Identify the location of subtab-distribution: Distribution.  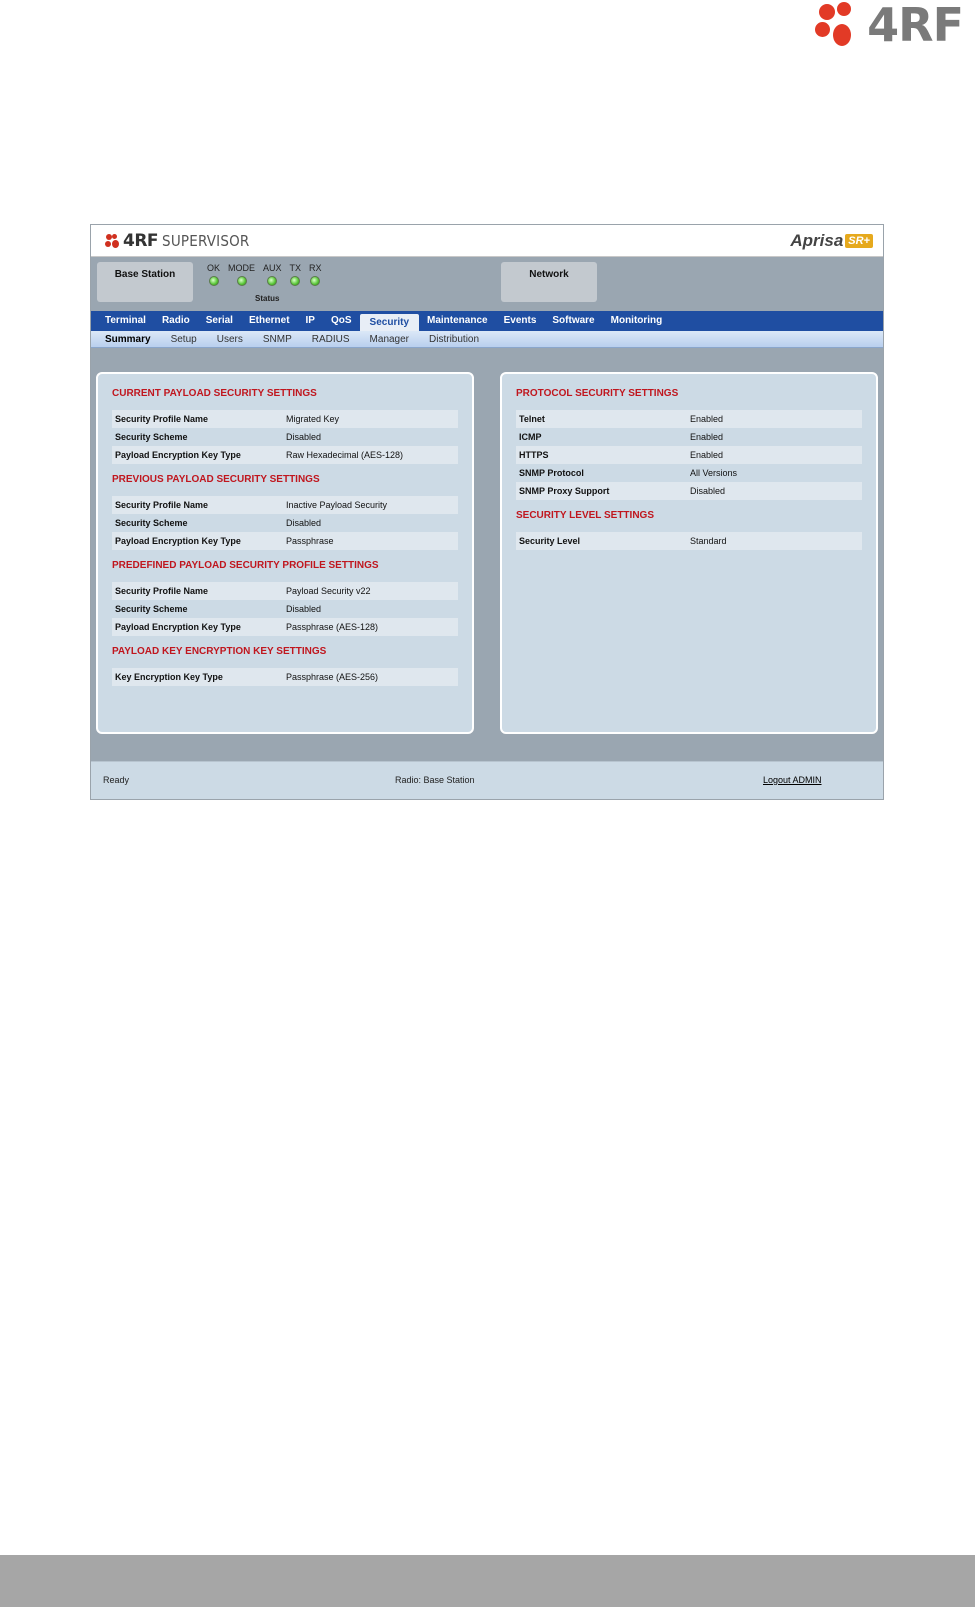
(454, 339).